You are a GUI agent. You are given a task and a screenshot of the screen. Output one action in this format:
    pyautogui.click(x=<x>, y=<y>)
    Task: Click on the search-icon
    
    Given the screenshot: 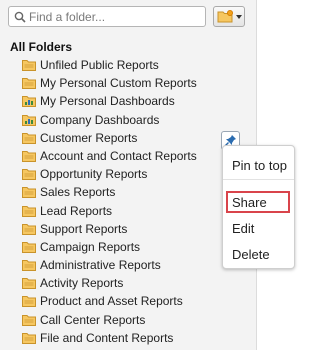 What is the action you would take?
    pyautogui.click(x=20, y=17)
    